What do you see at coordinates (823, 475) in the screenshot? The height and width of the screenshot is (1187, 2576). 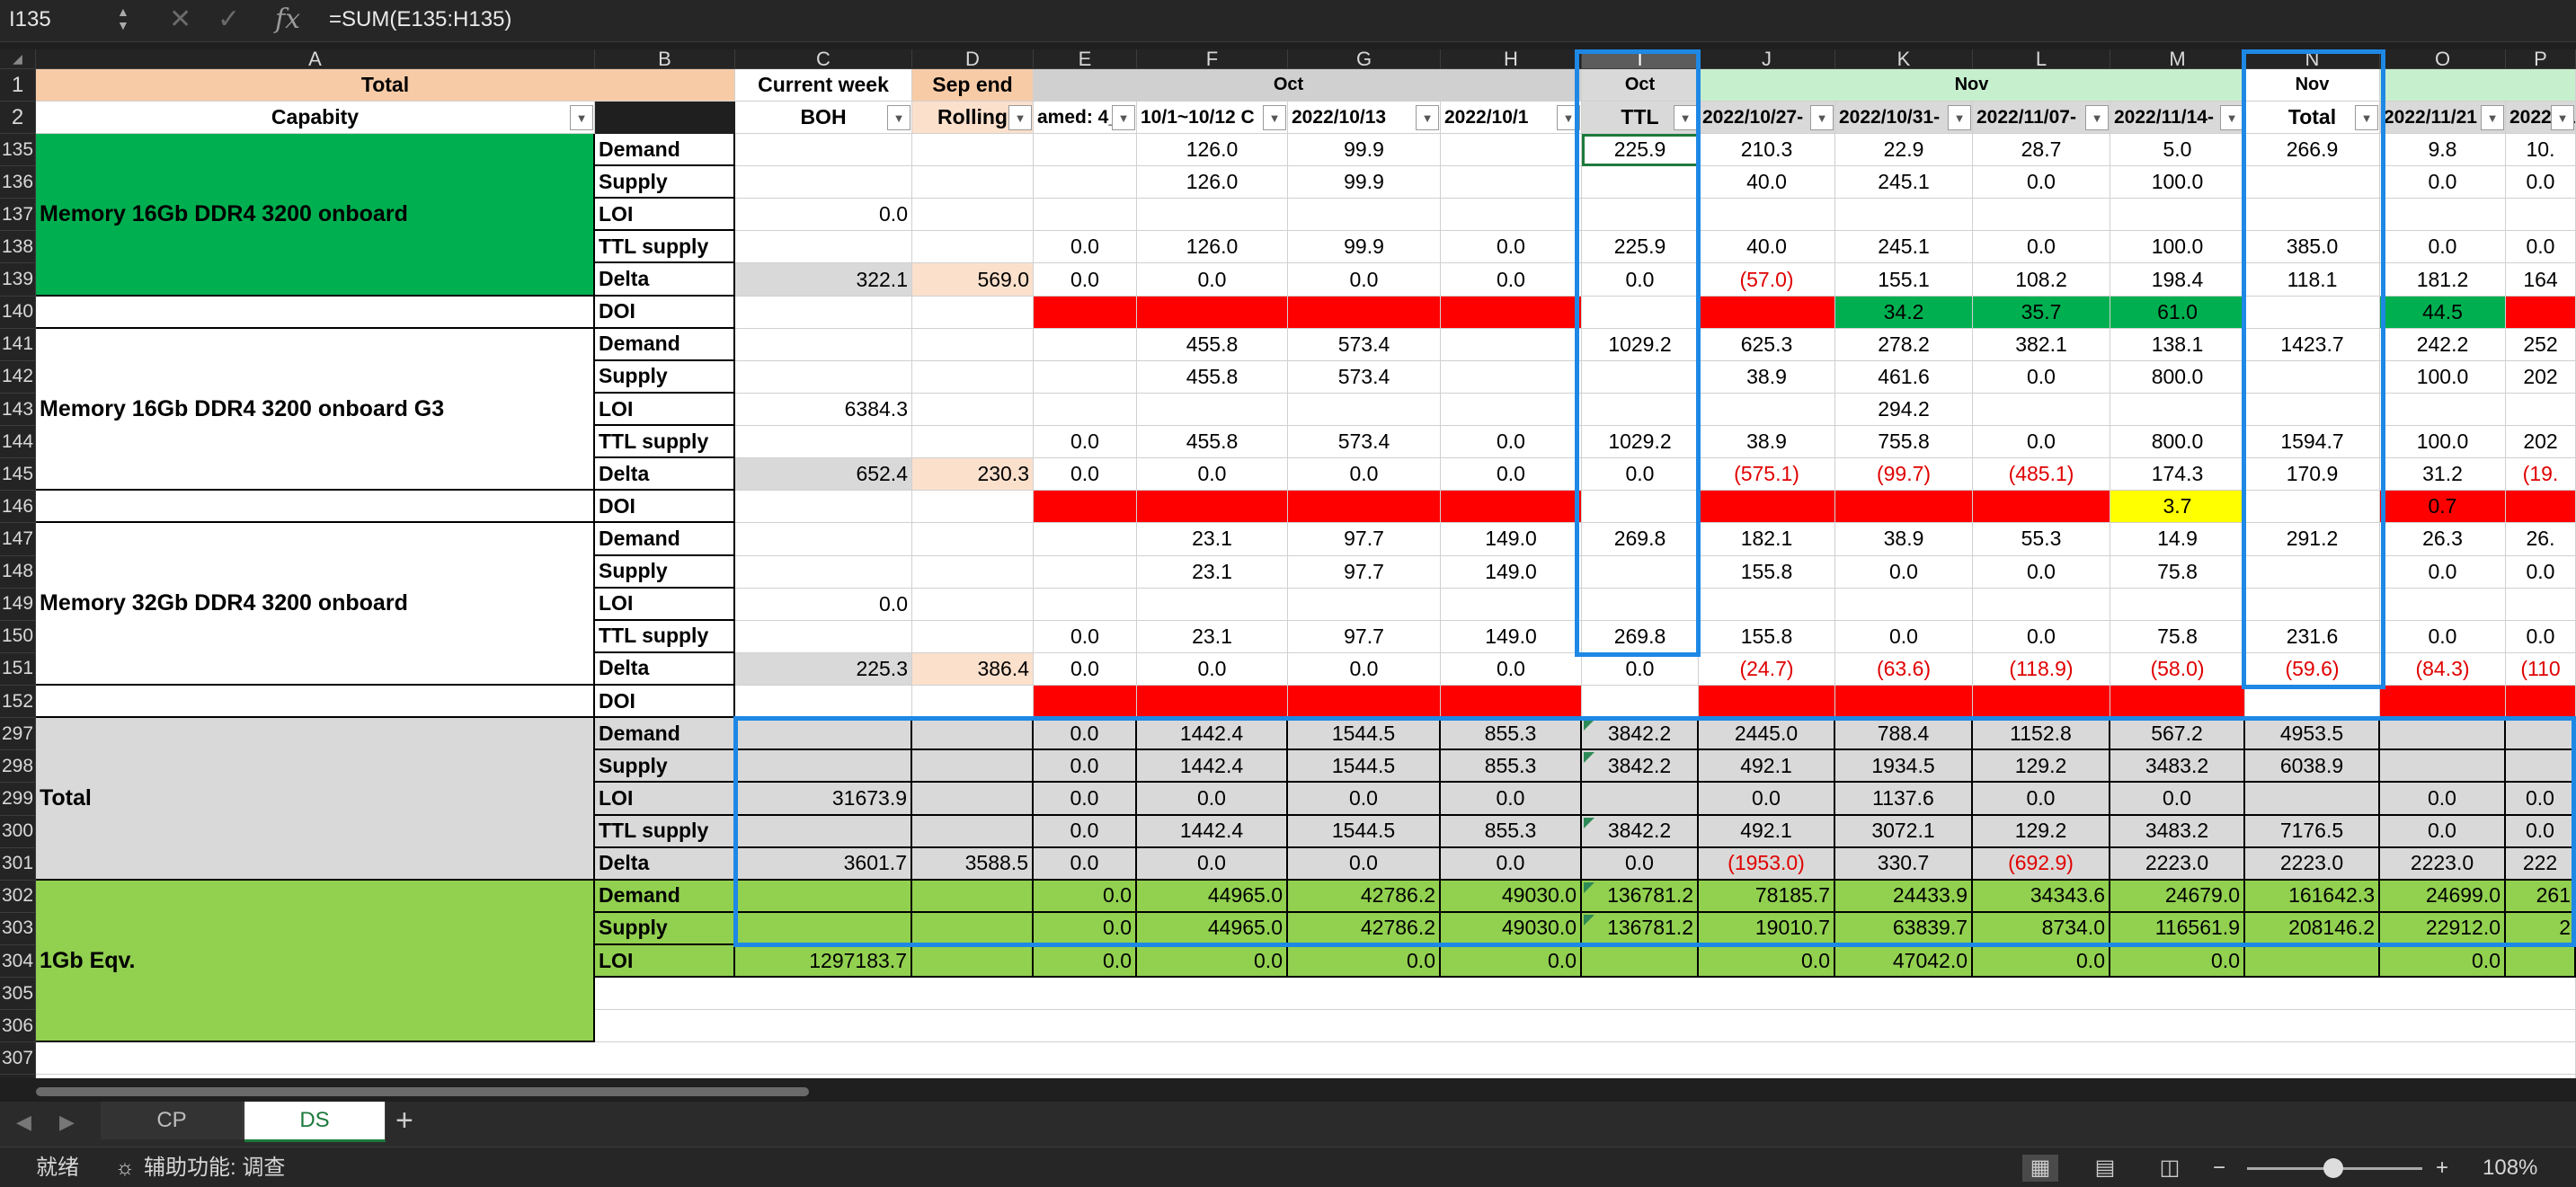 I see `data-cell: 652.4` at bounding box center [823, 475].